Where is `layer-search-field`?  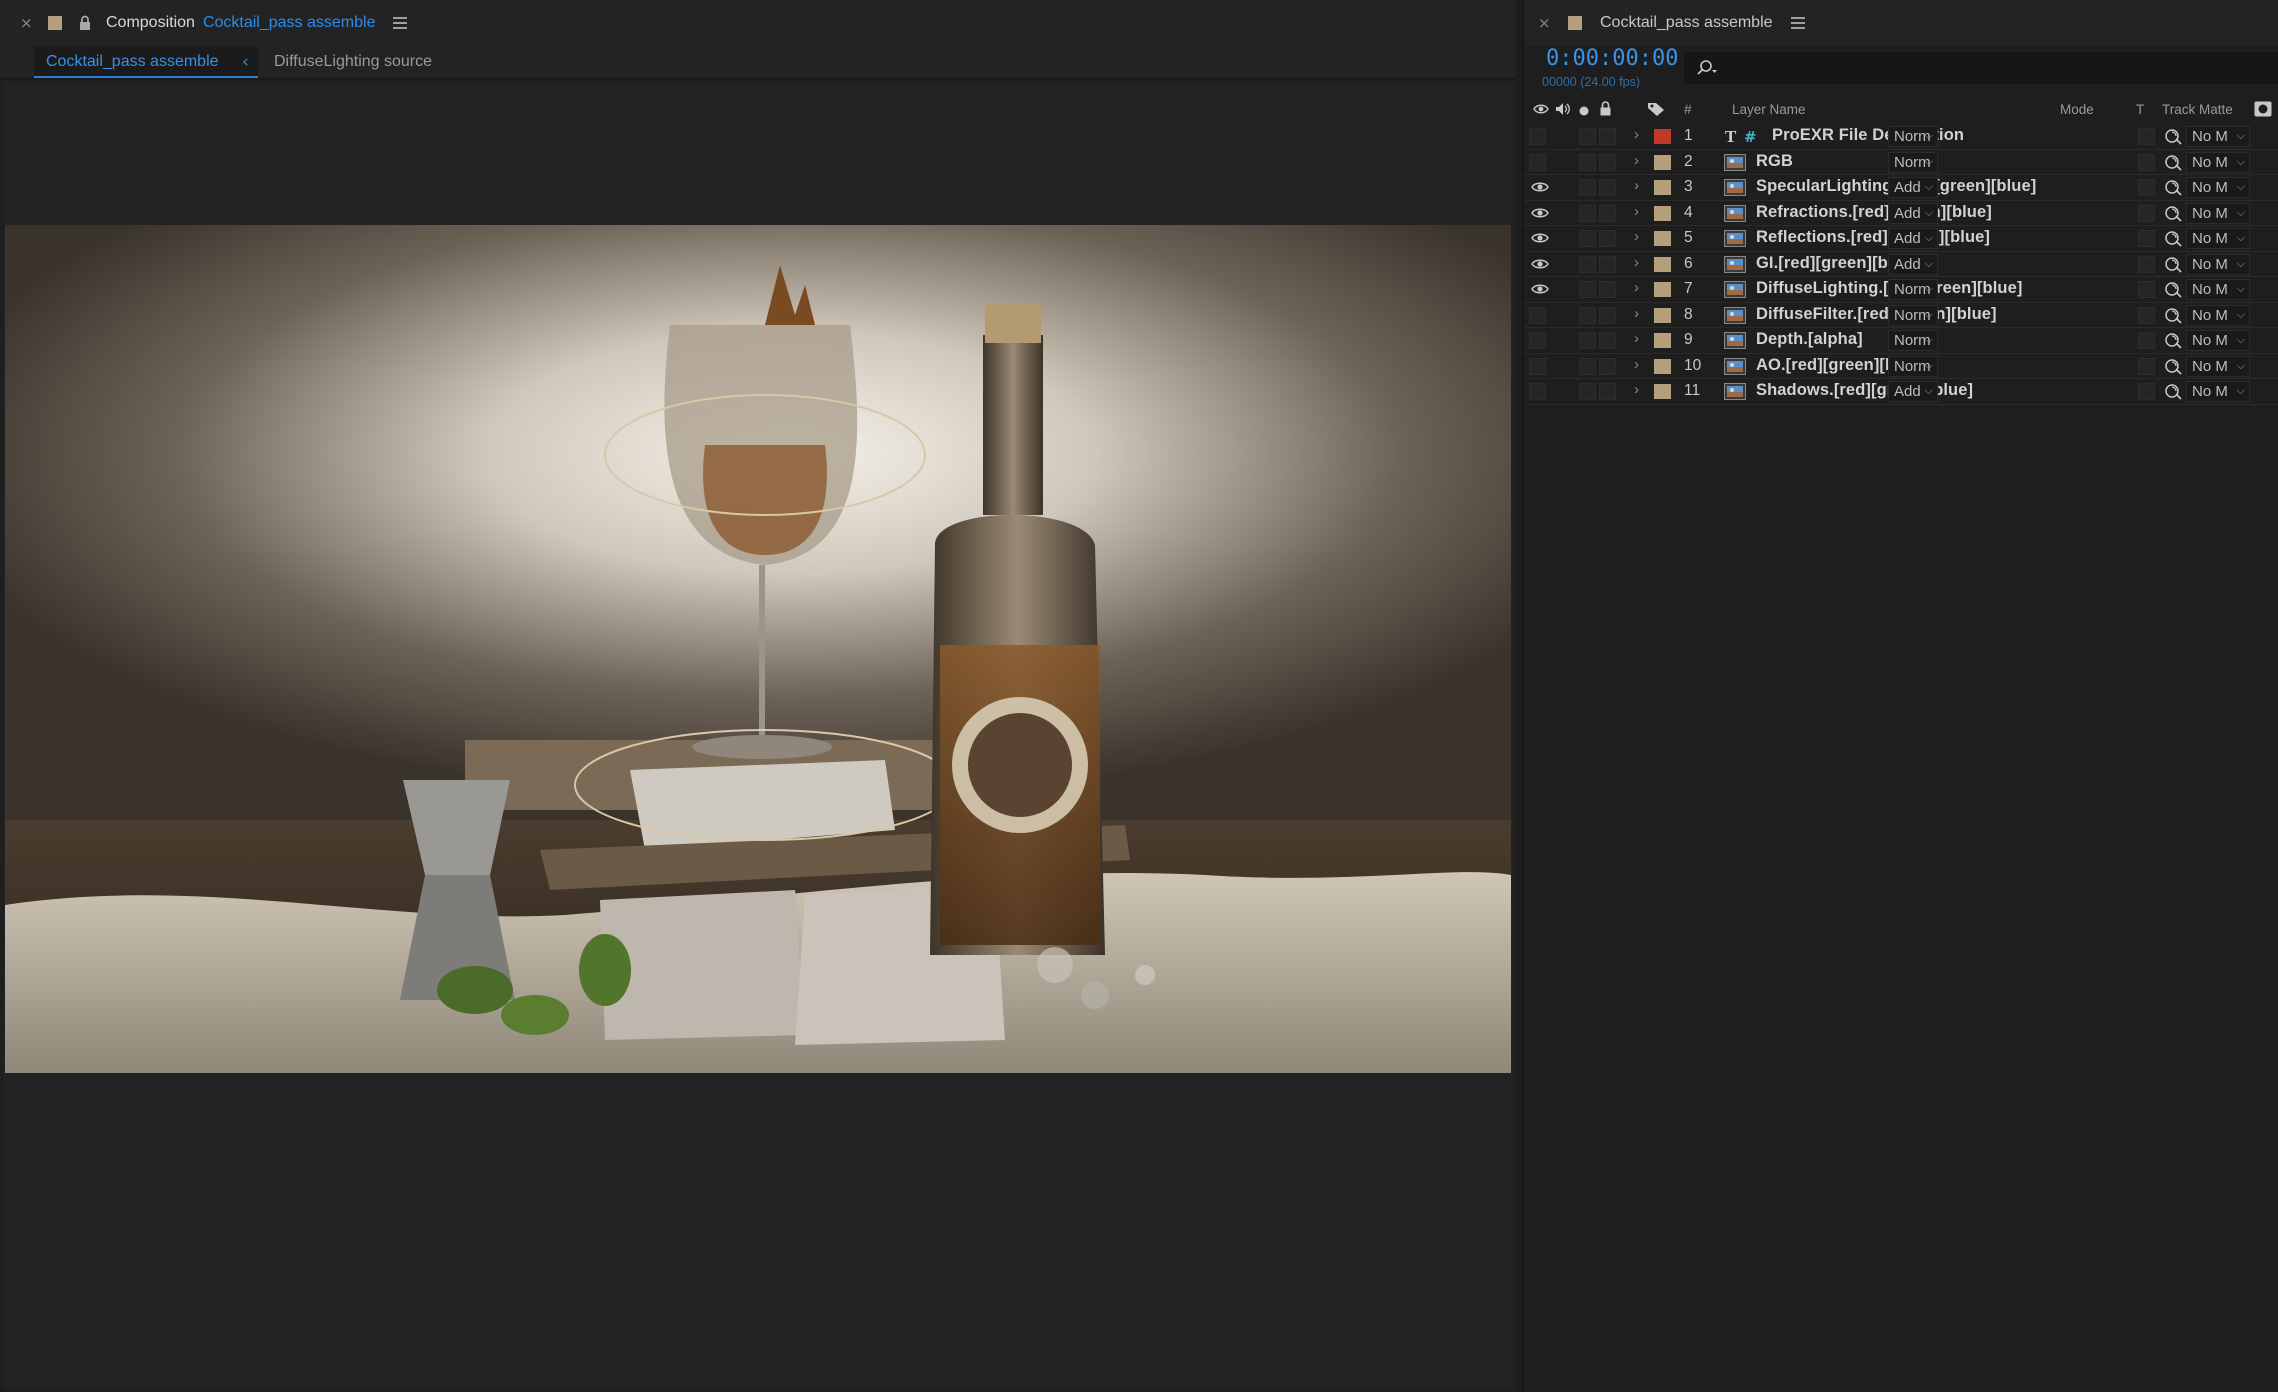
layer-search-field is located at coordinates (1981, 68).